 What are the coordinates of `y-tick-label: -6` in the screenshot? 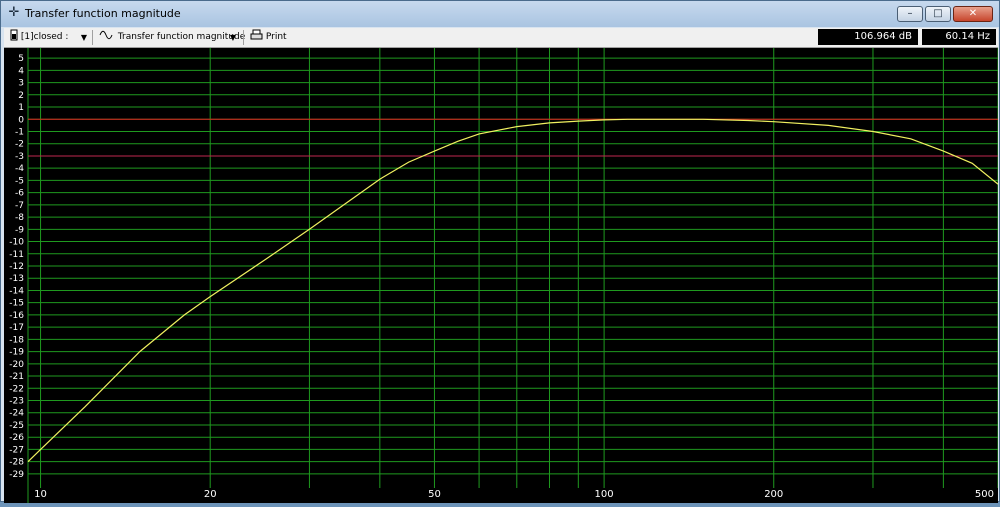 It's located at (19, 194).